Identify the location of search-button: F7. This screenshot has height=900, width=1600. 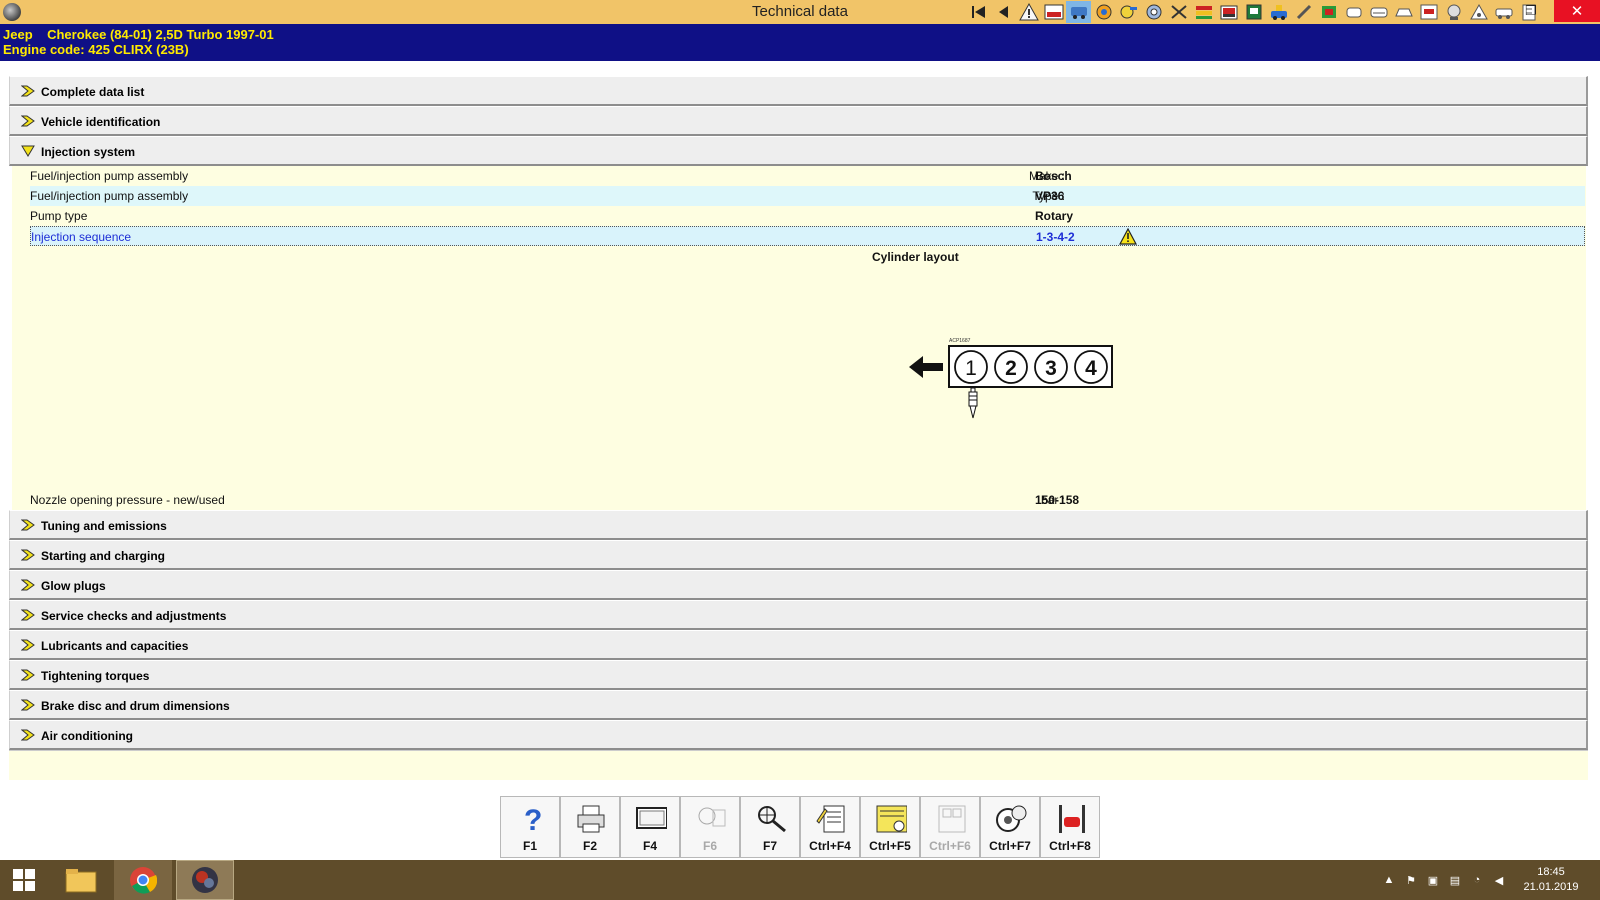
(770, 827).